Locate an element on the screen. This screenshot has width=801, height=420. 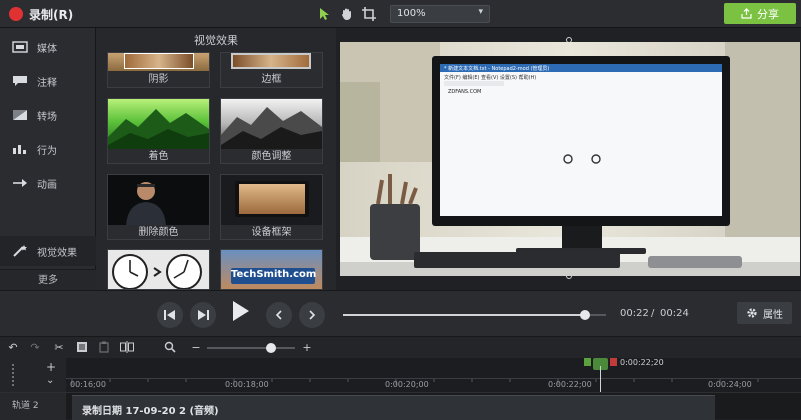
sidebar-item-visual-effects: 视觉效果 is located at coordinates (48, 251).